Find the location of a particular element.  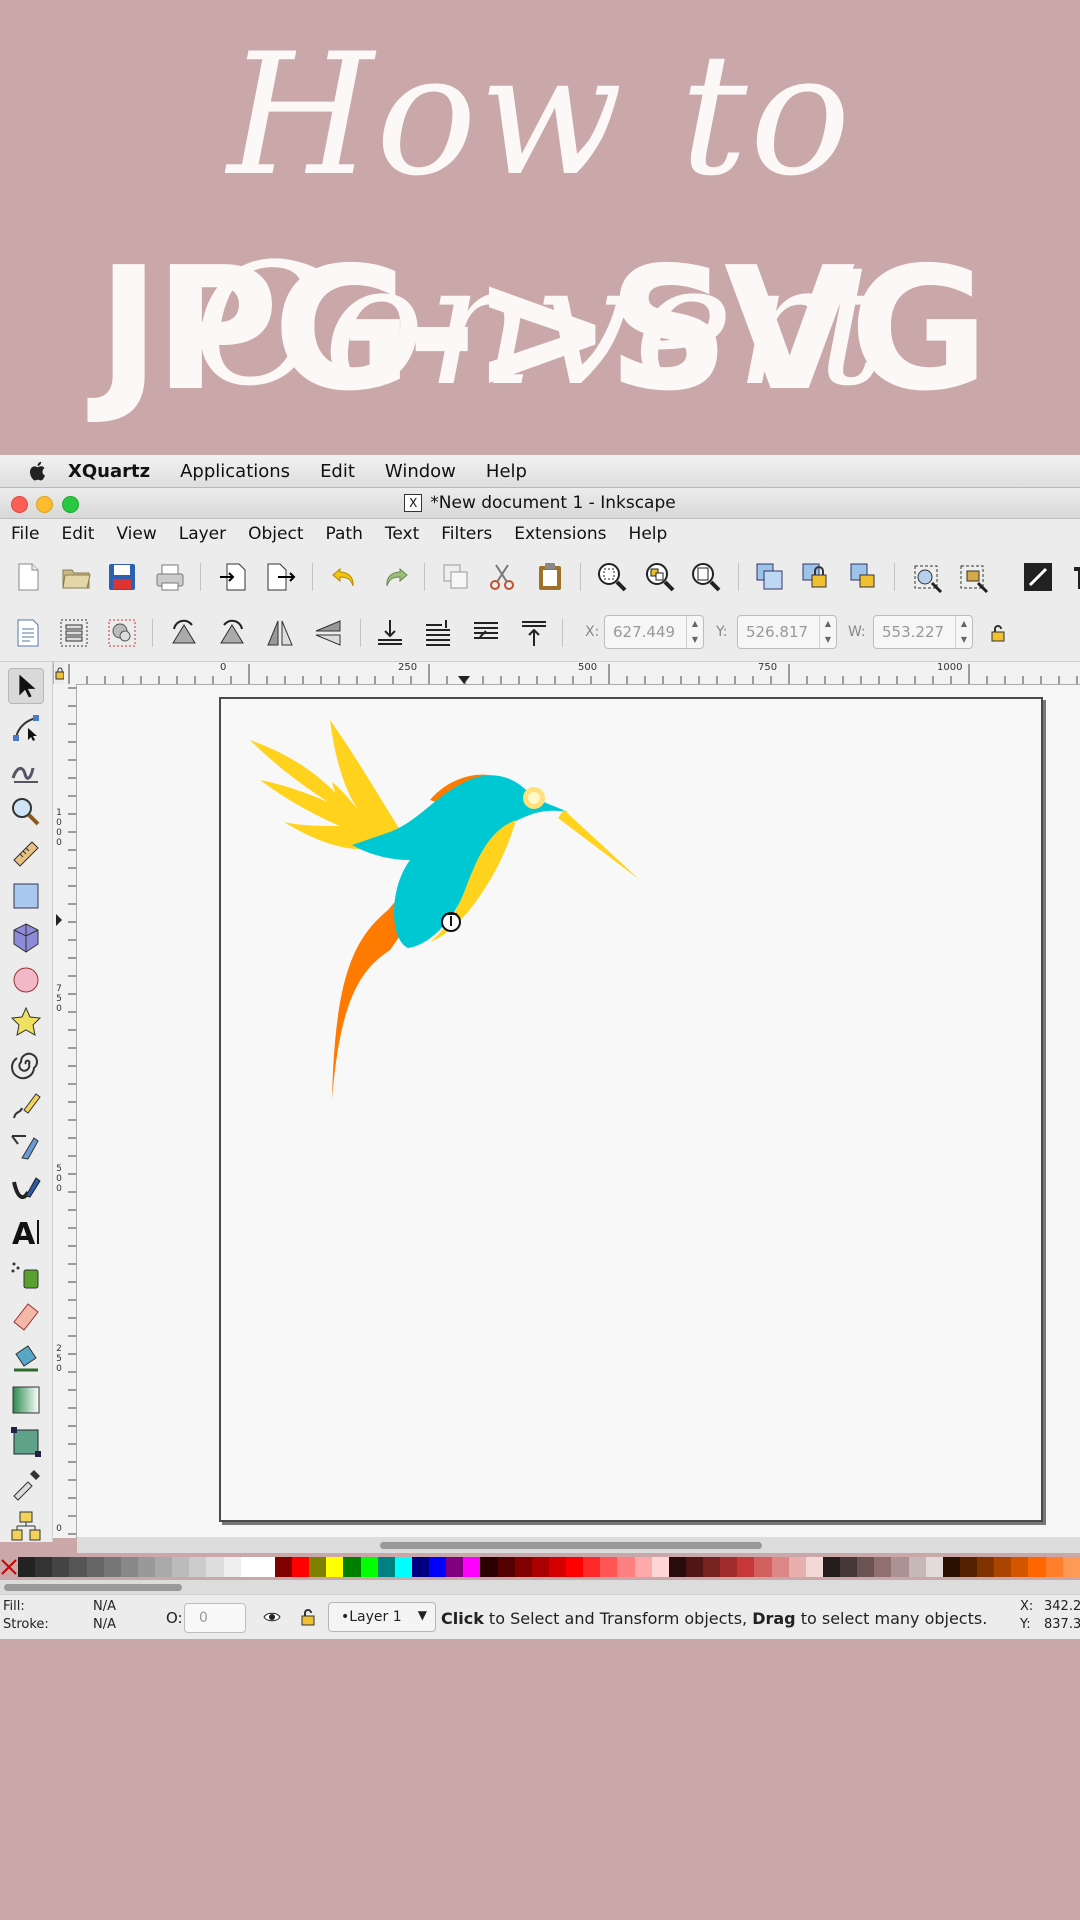

menu-help: Help is located at coordinates (506, 471).